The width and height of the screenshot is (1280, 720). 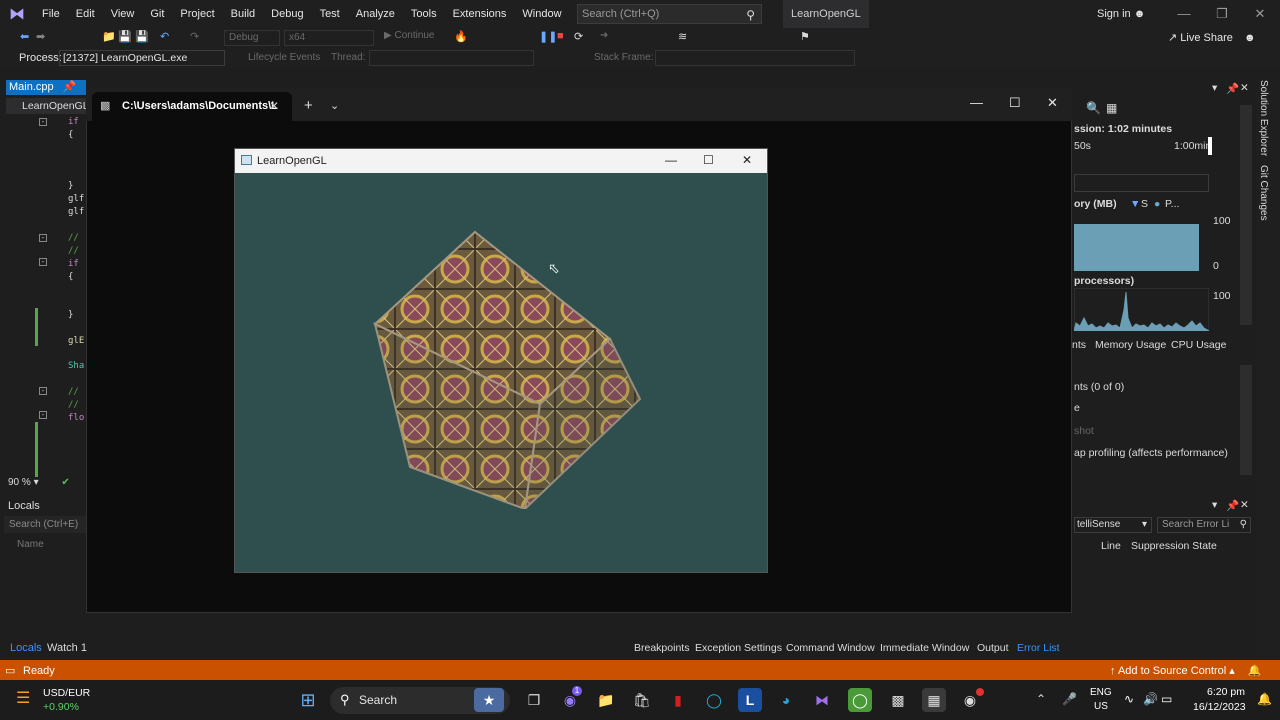 What do you see at coordinates (287, 14) in the screenshot?
I see `menu-debug: Debug` at bounding box center [287, 14].